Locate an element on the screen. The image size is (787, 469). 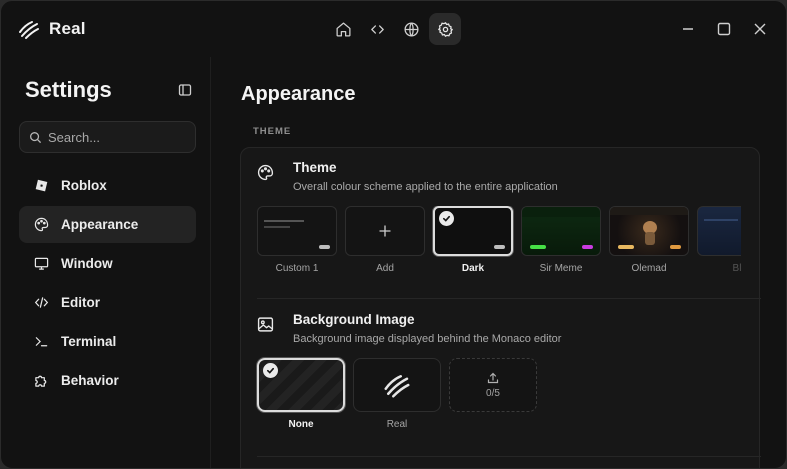
sidebar-toggle-icon is located at coordinates (185, 90).